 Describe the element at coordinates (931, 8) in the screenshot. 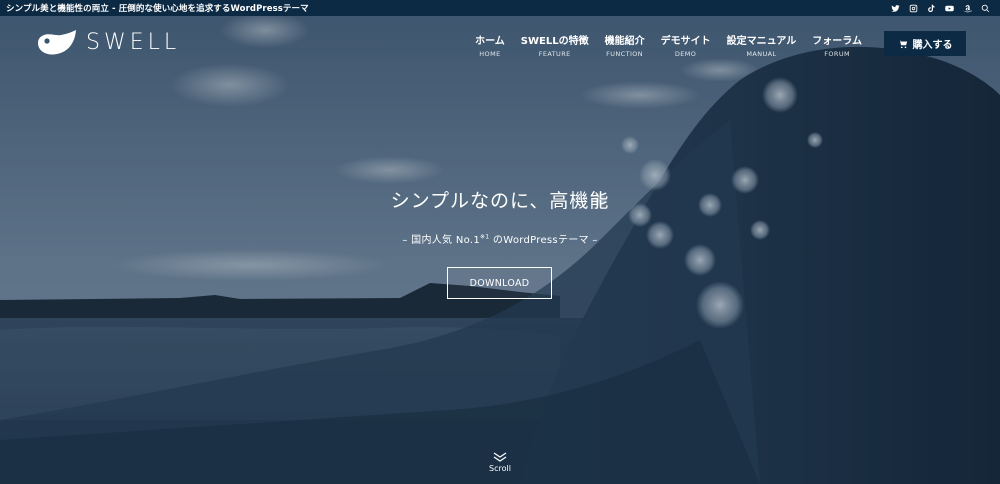

I see `tiktok-icon` at that location.